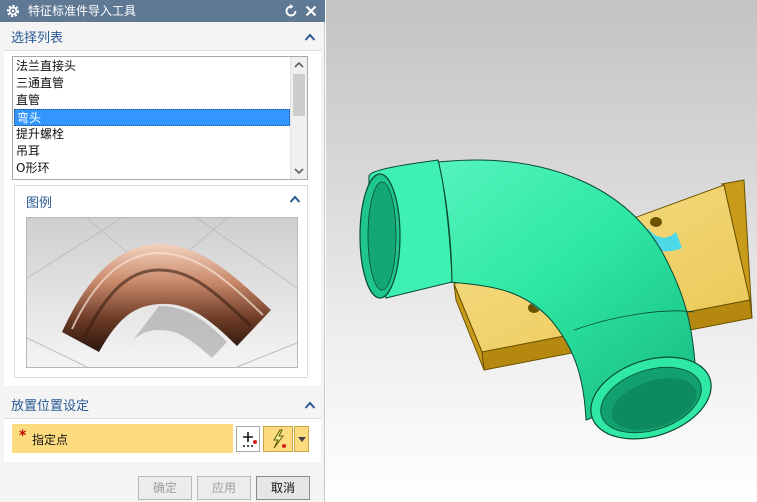  Describe the element at coordinates (152, 83) in the screenshot. I see `list-item: 三通直管` at that location.